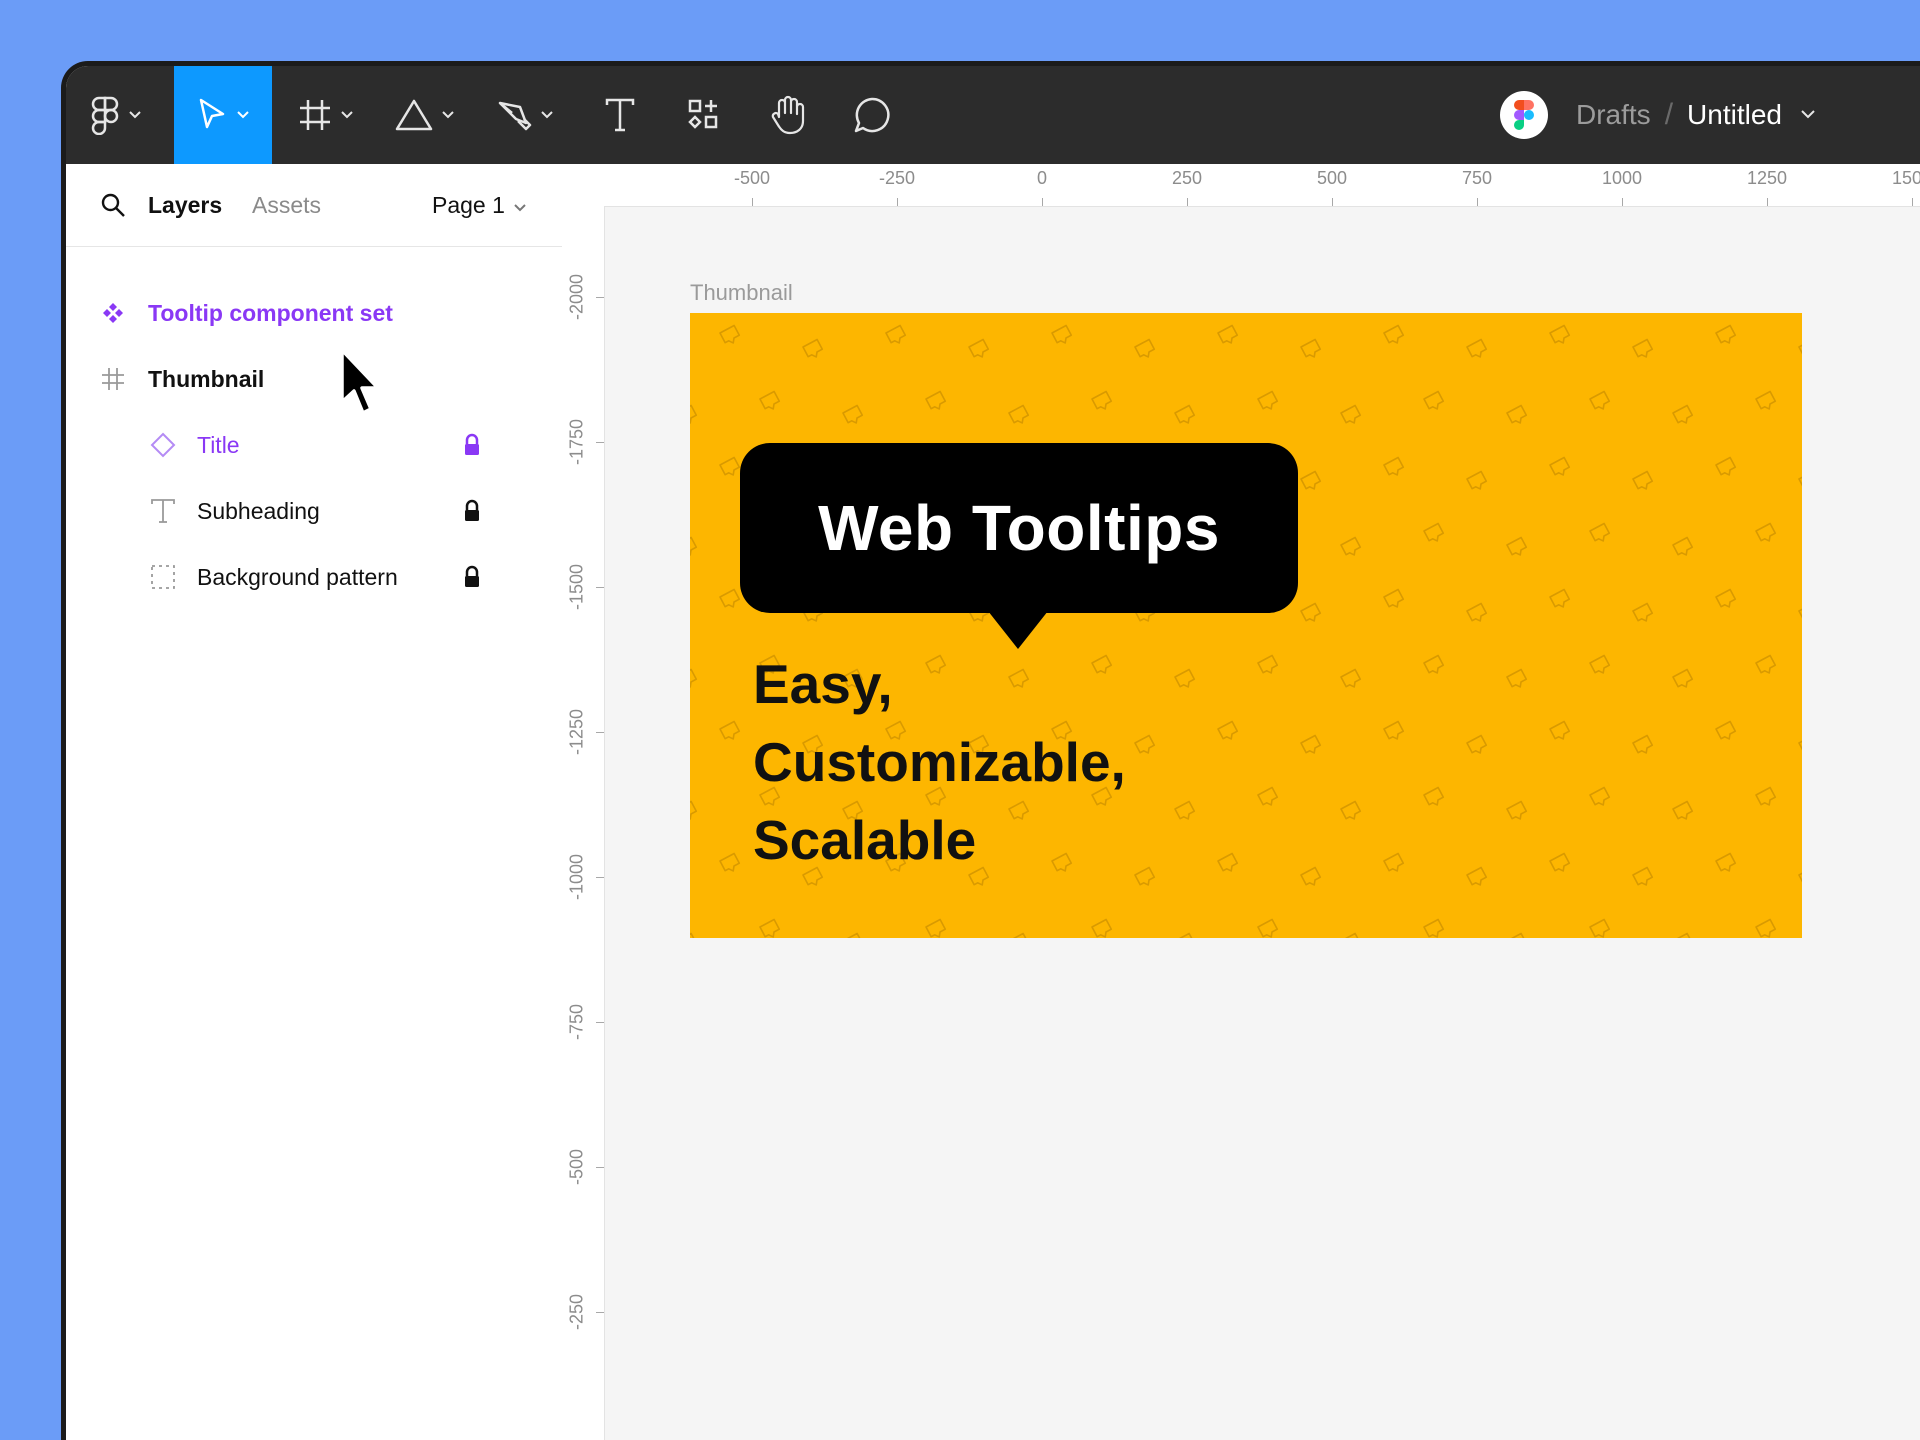 This screenshot has width=1920, height=1440. I want to click on figma-color-logo-icon, so click(1524, 115).